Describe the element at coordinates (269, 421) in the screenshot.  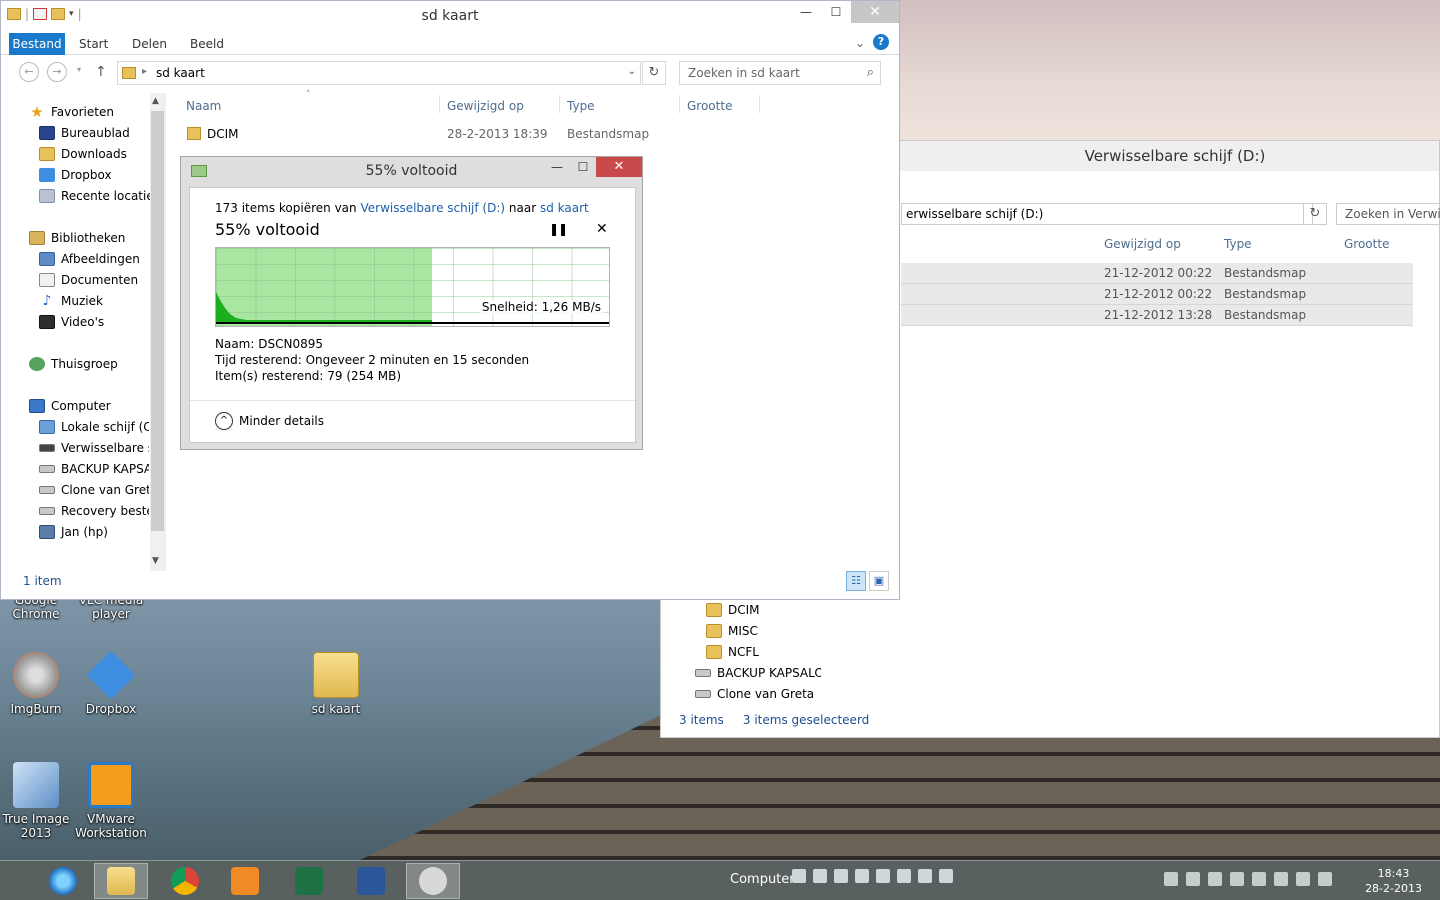
I see `less-details-button: ^ Minder details` at that location.